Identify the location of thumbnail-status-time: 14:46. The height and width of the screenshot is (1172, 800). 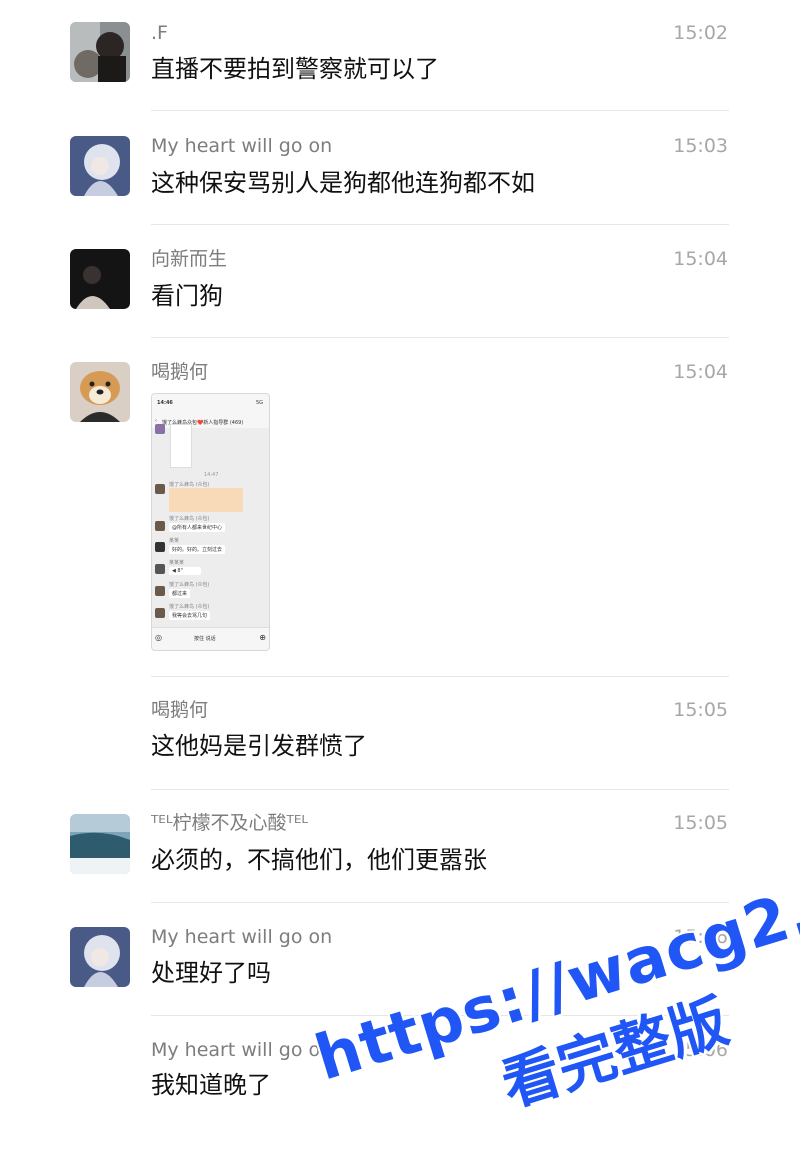
(165, 403).